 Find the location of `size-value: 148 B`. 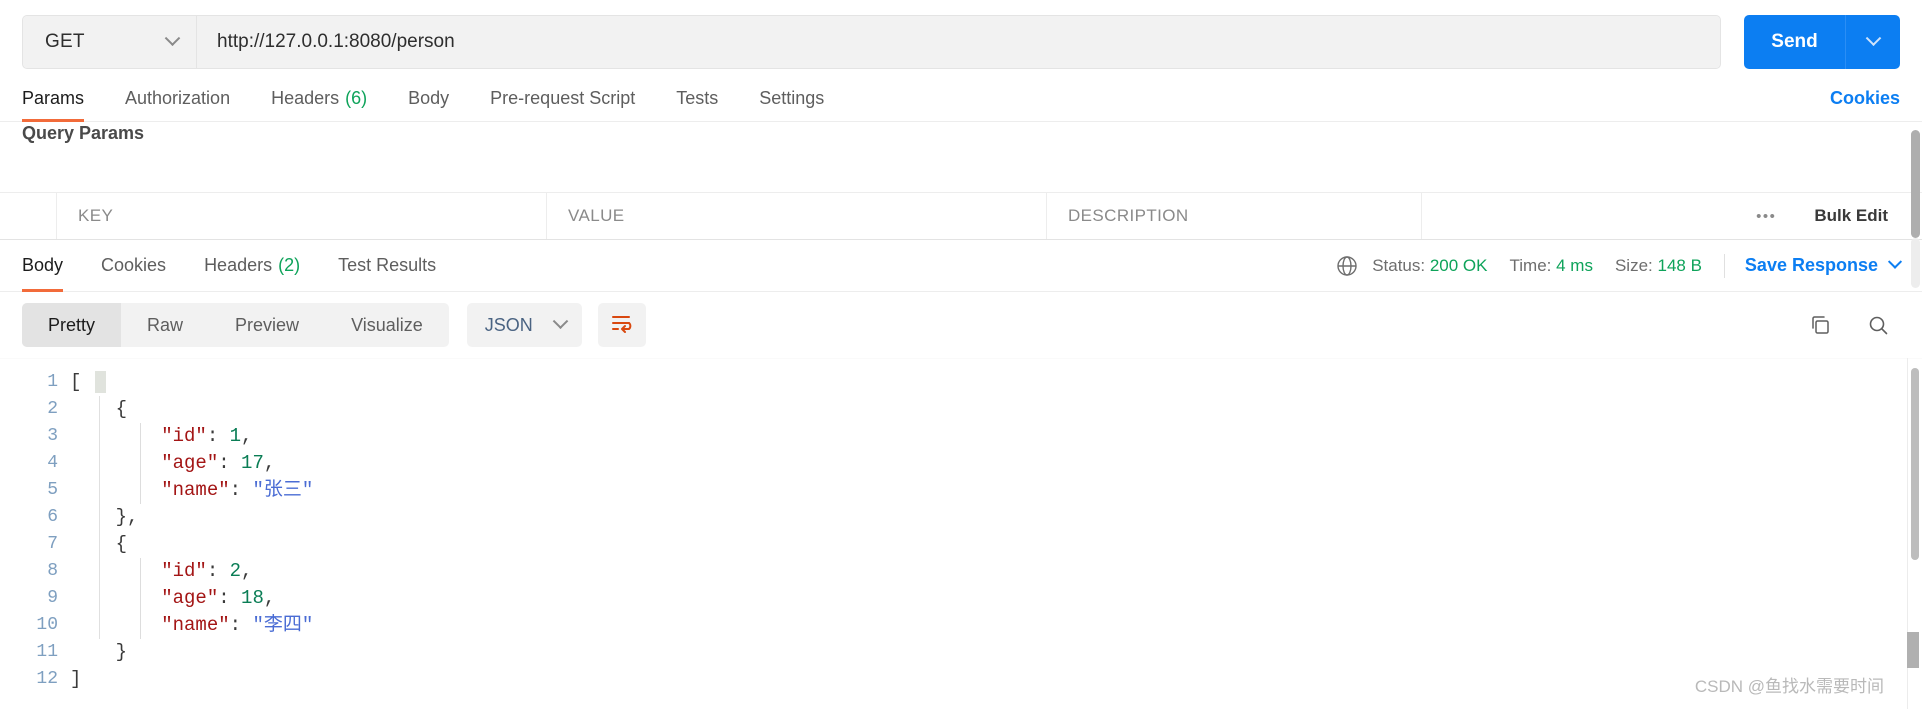

size-value: 148 B is located at coordinates (1679, 265).